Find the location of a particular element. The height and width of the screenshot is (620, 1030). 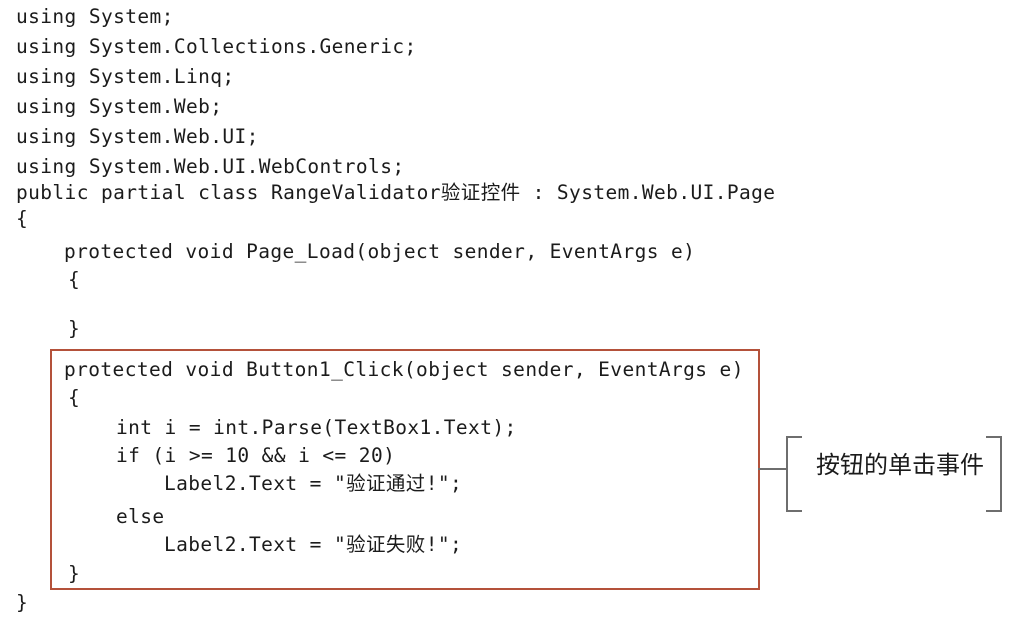

code-line-using-web-ui: using System.Web.UI; is located at coordinates (137, 136).